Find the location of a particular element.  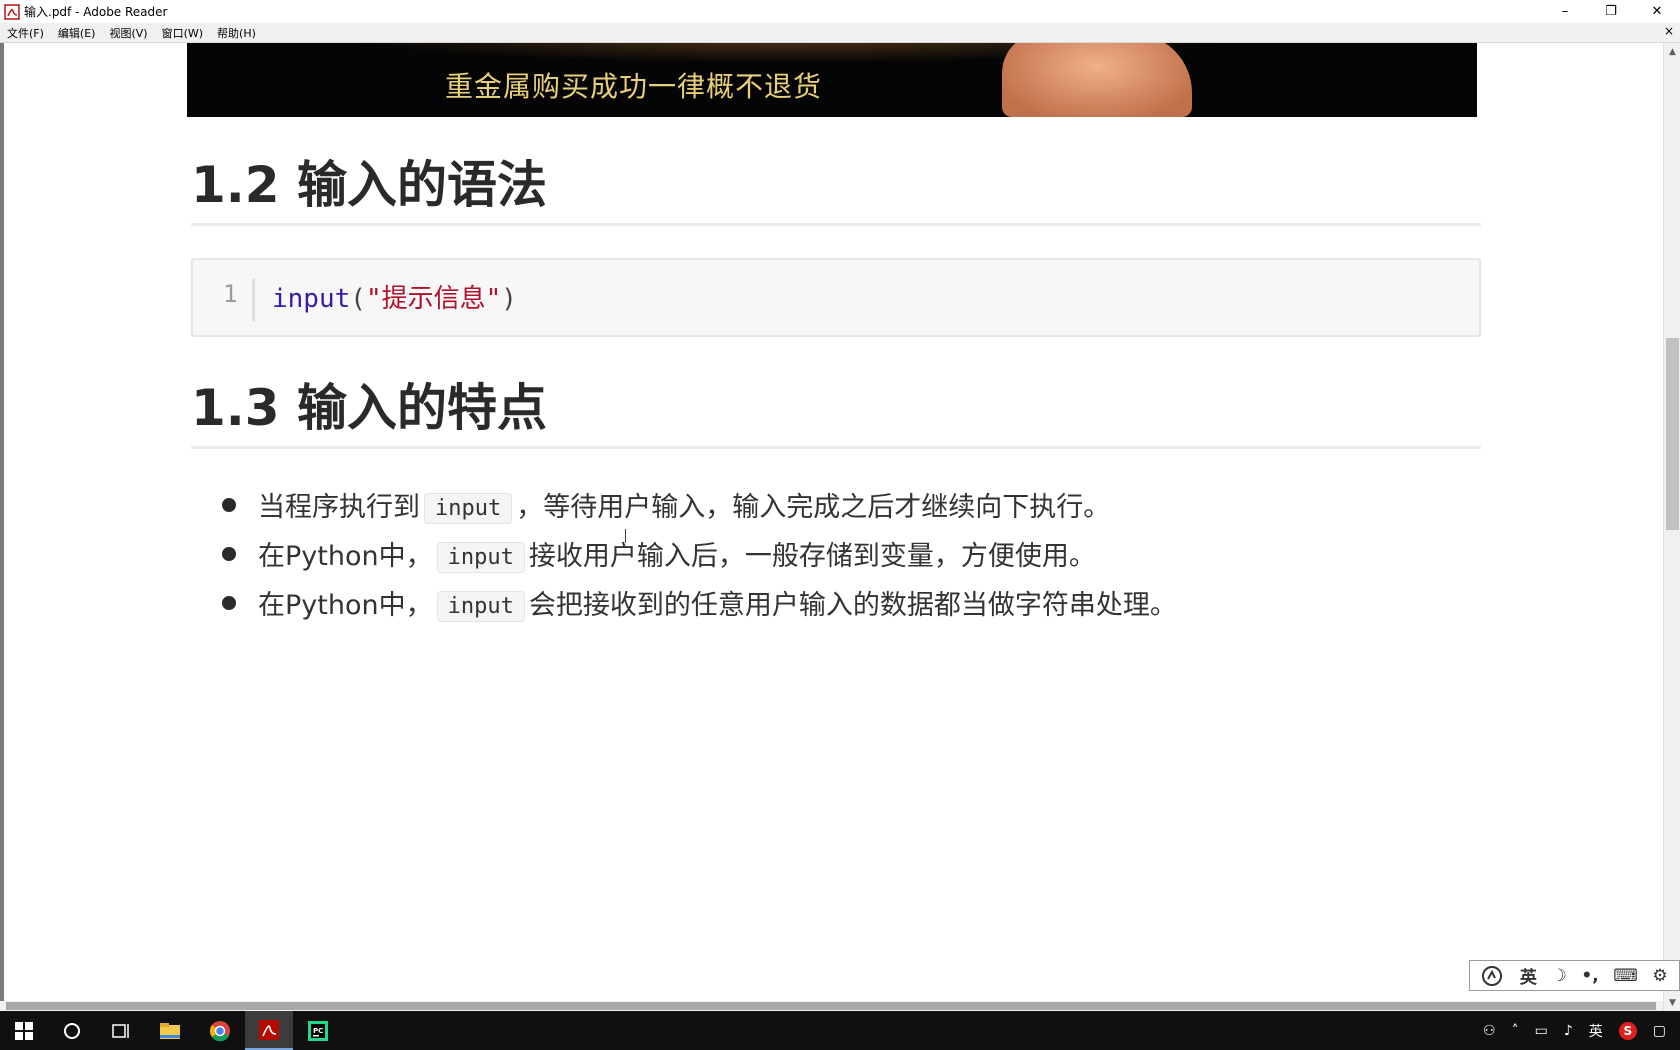

ime-toolbar: 英 ☽ •, ⌨ ⚙ is located at coordinates (1574, 975).